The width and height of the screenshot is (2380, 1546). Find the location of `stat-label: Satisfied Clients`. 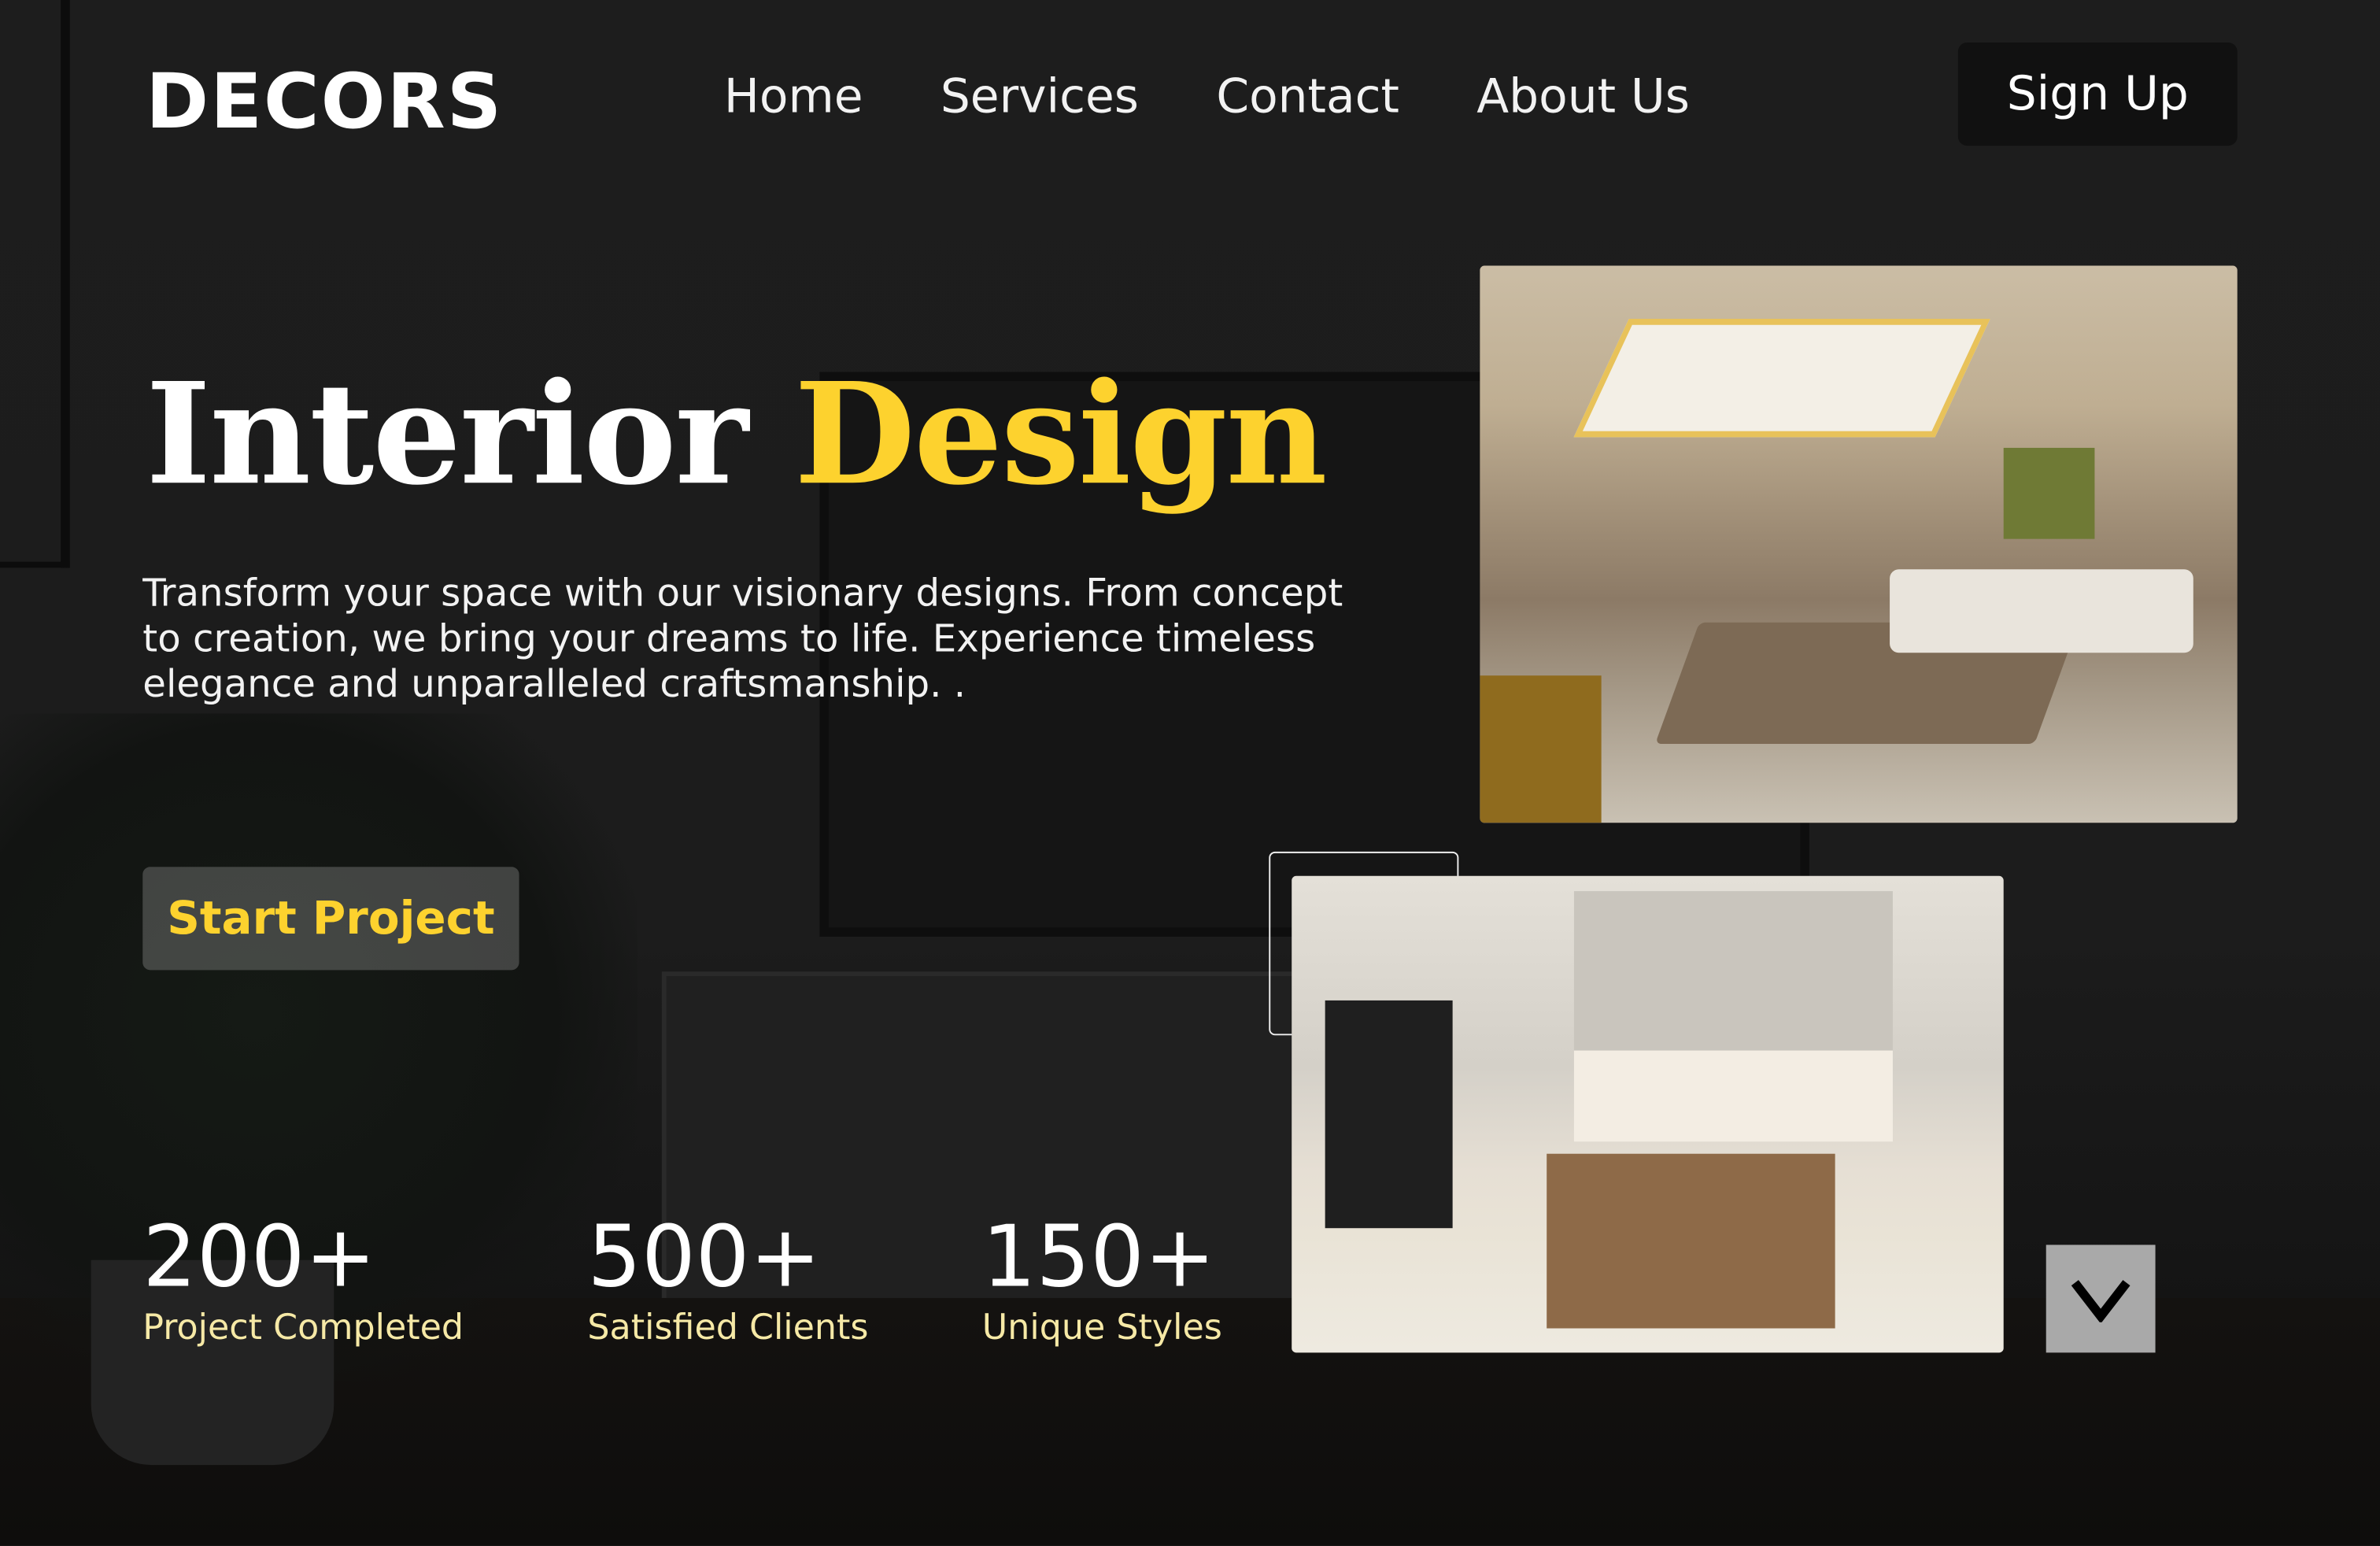

stat-label: Satisfied Clients is located at coordinates (728, 1328).